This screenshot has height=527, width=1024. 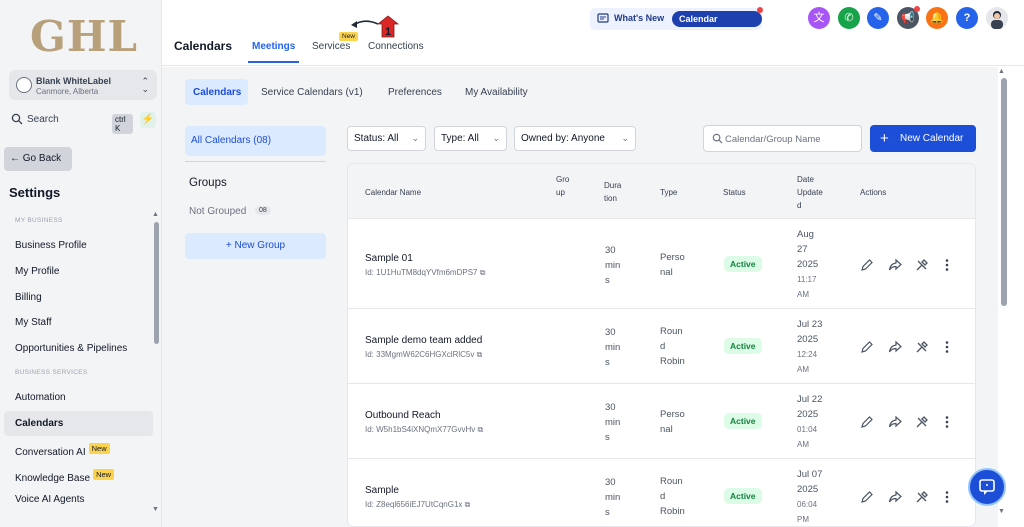 What do you see at coordinates (1004, 192) in the screenshot?
I see `page-scrollbar` at bounding box center [1004, 192].